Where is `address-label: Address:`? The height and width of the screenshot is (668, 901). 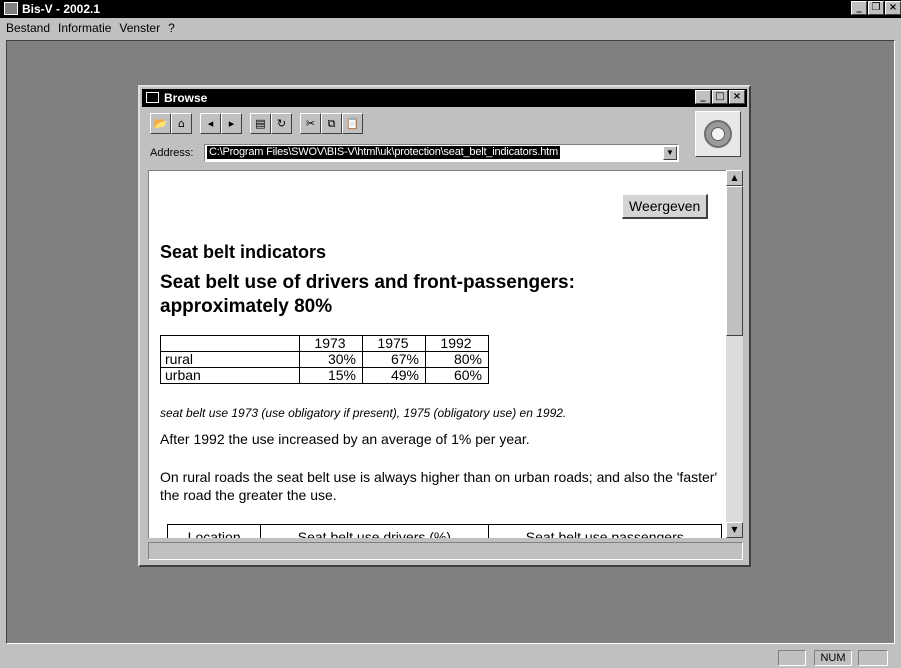
address-label: Address: is located at coordinates (172, 153).